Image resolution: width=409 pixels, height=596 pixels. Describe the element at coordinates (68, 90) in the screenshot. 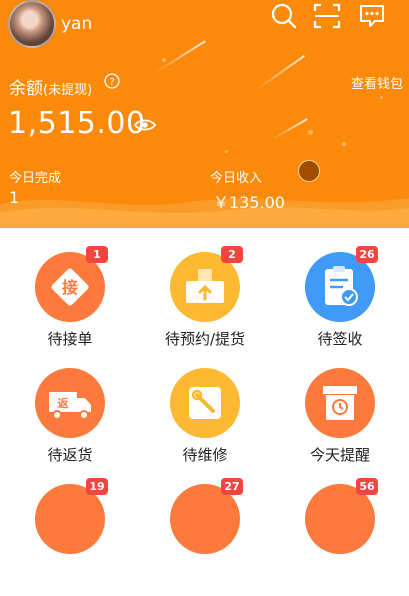

I see `balance-subtitle: (未提现)` at that location.